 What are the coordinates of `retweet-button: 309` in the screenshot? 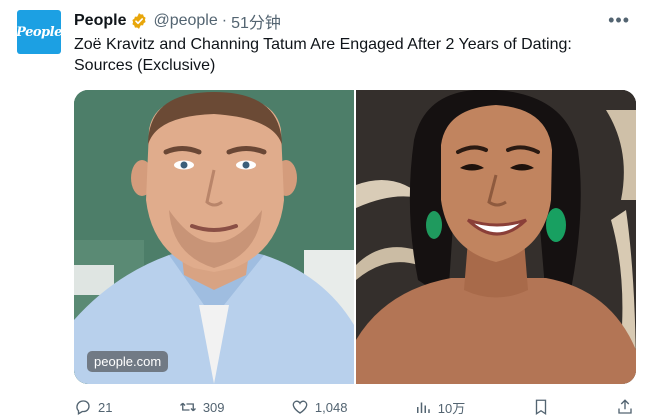 It's located at (202, 407).